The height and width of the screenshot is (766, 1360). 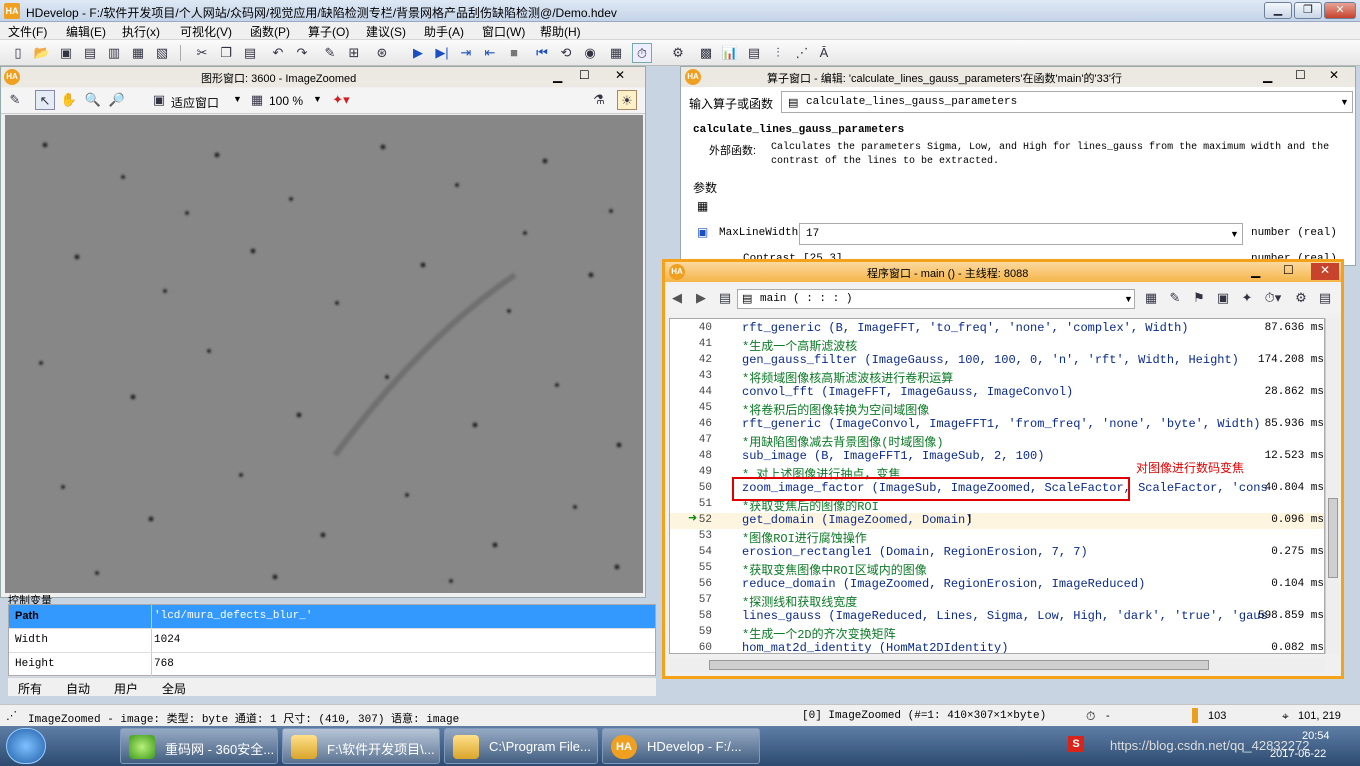 I want to click on pen-icon: ✎, so click(x=15, y=100).